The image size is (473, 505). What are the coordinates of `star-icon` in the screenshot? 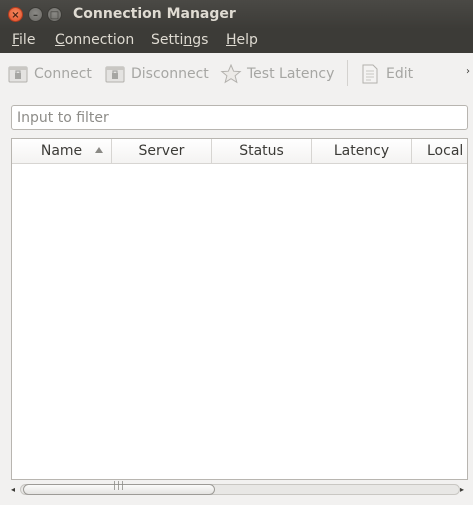 It's located at (231, 74).